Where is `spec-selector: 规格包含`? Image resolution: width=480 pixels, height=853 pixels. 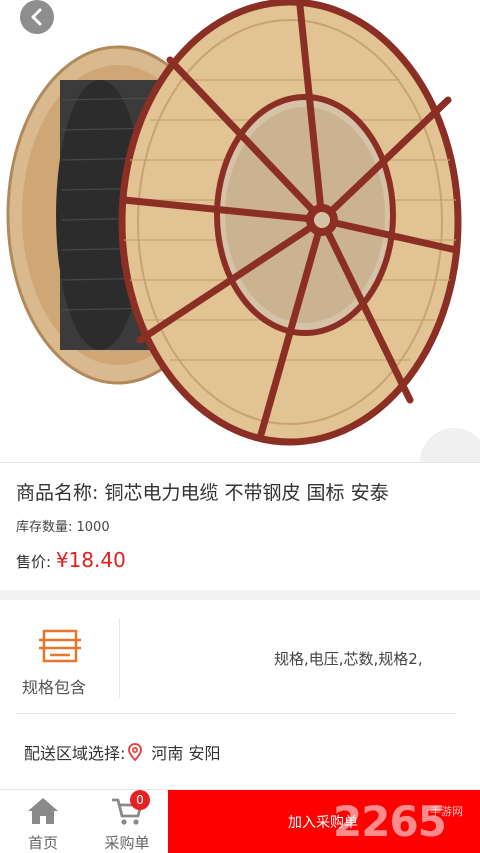
spec-selector: 规格包含 is located at coordinates (68, 658).